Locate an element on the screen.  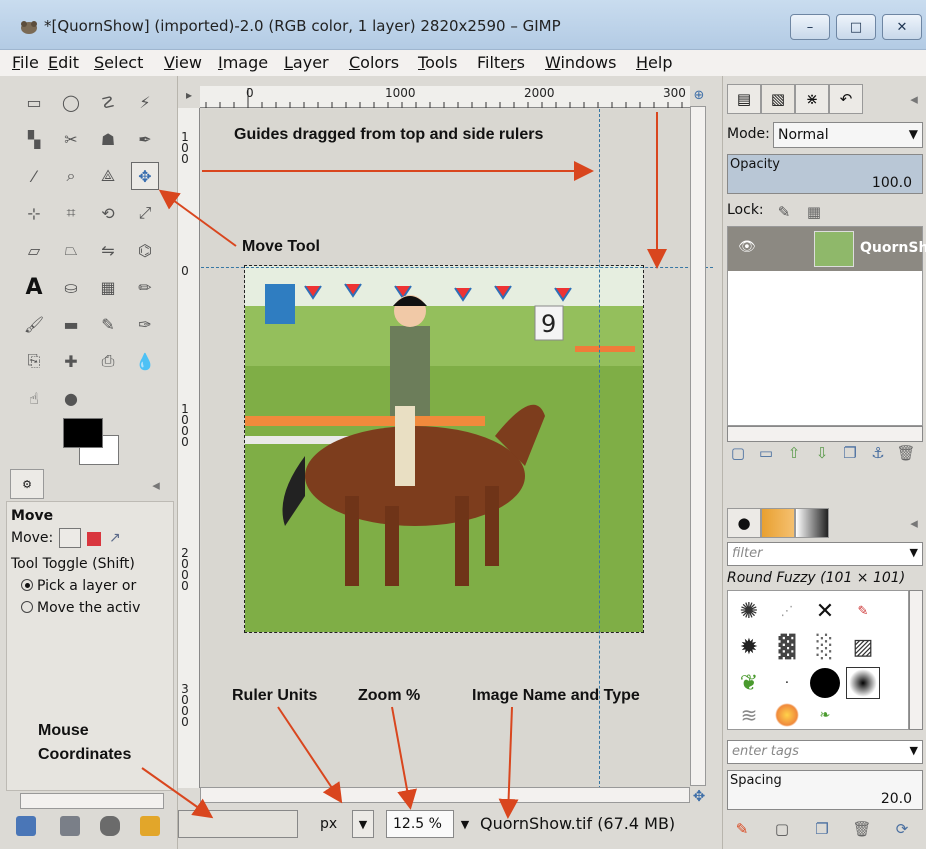
layer-row: 👁 QuornSh is located at coordinates (827, 249).